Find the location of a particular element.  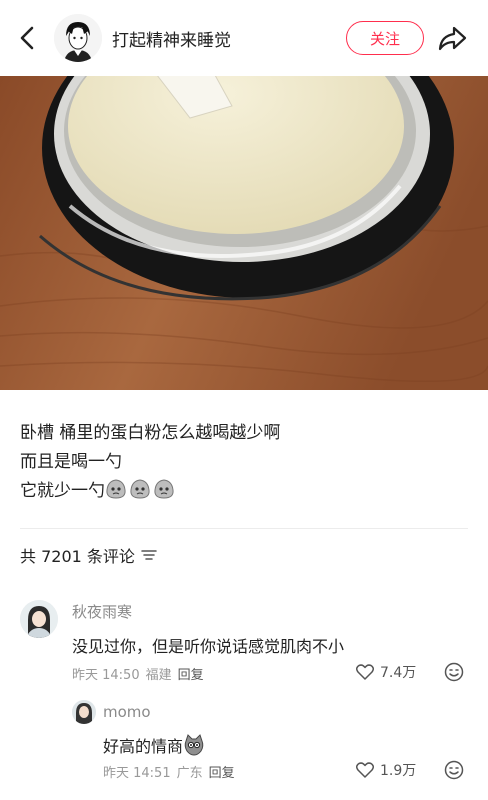

comment-meta: 昨天 14:50 福建 回复 is located at coordinates (138, 673).